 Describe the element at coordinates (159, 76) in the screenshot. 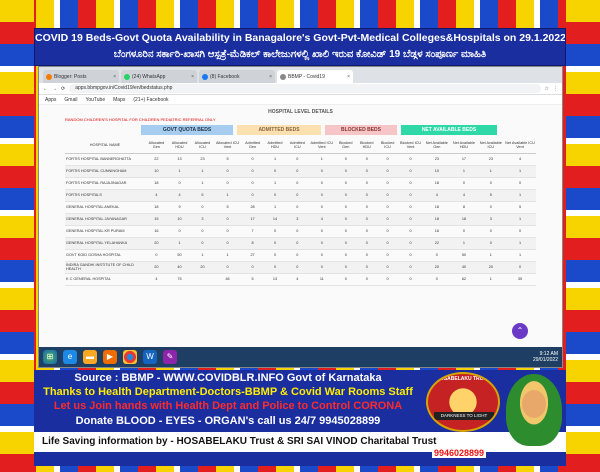

I see `tab-whatsapp: (24) WhatsApp ×` at that location.